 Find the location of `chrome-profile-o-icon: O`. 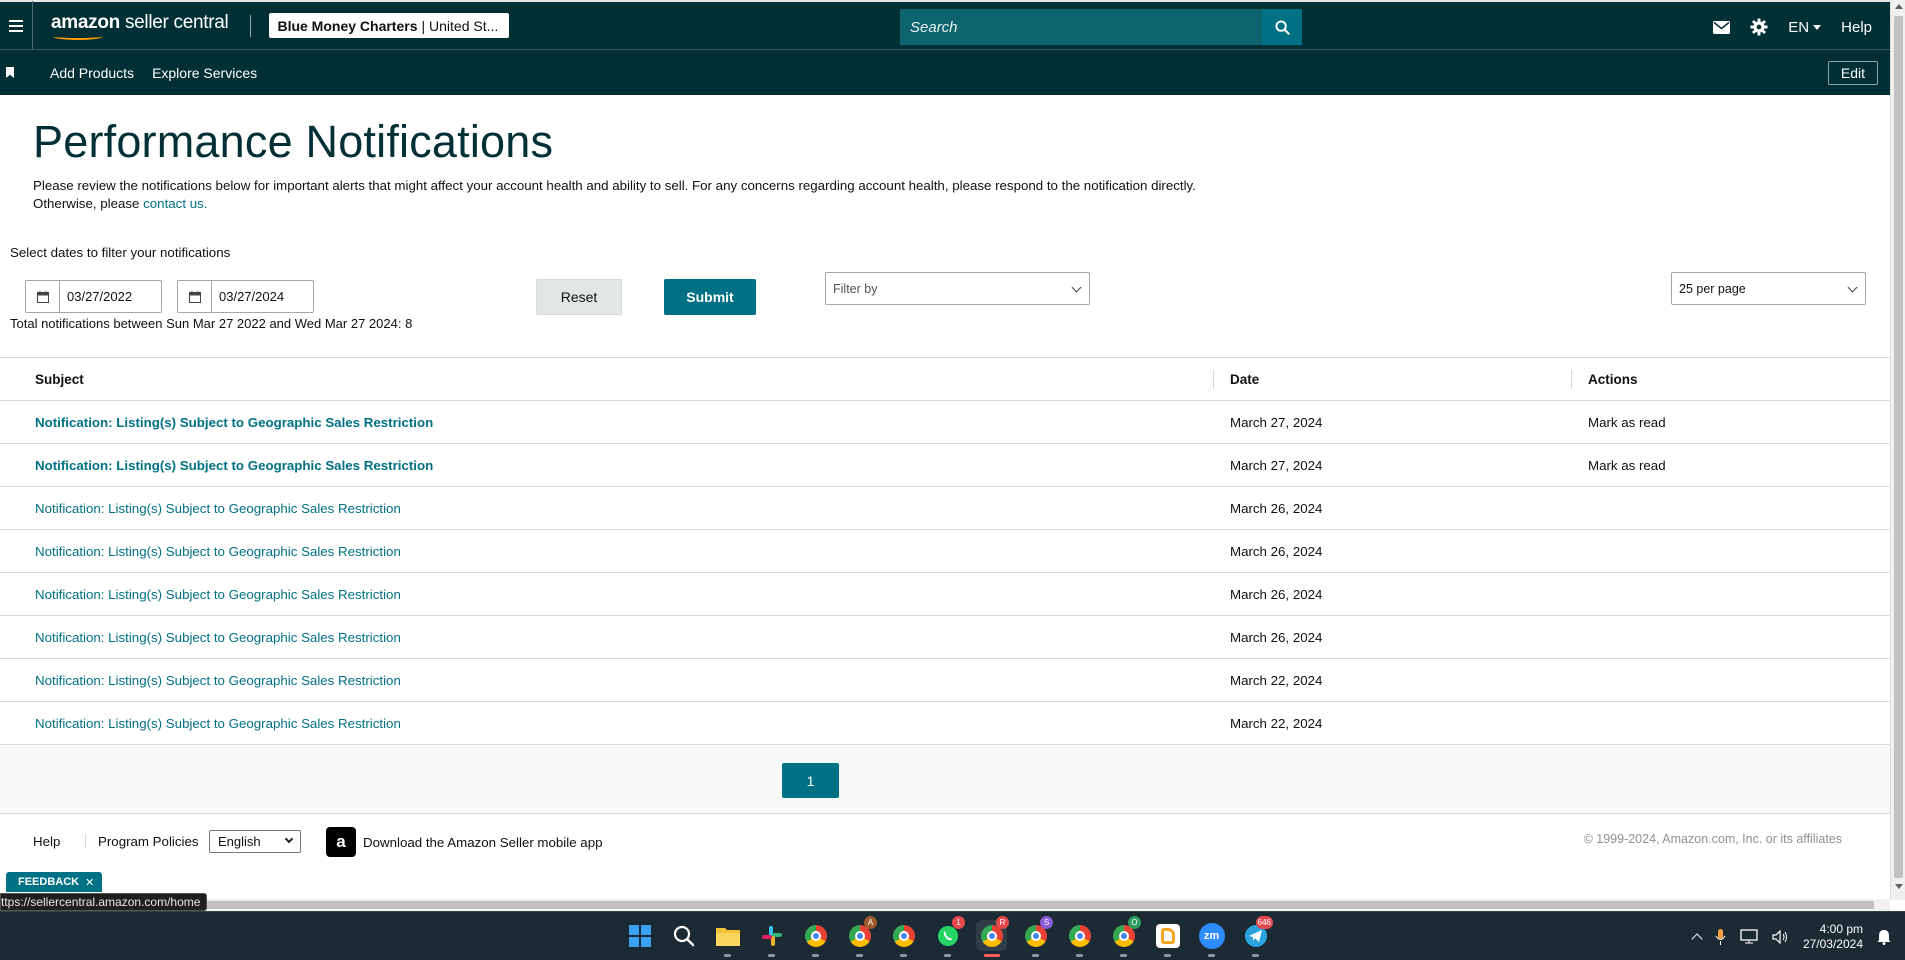

chrome-profile-o-icon: O is located at coordinates (1124, 936).